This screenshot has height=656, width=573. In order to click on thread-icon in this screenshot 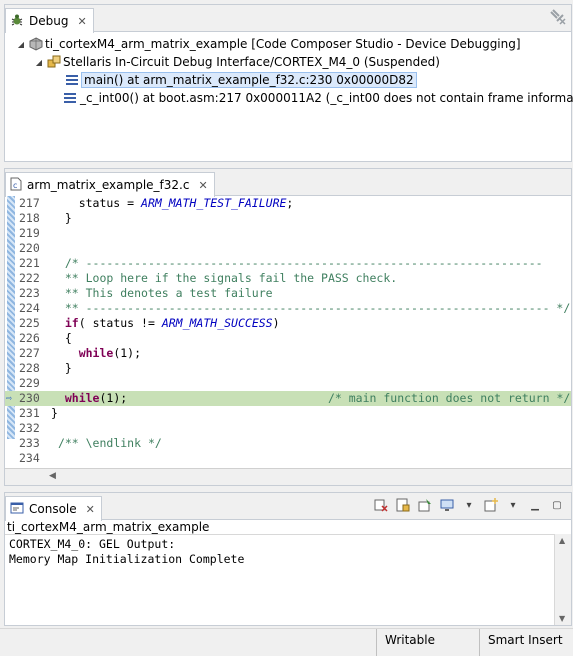, I will do `click(54, 62)`.